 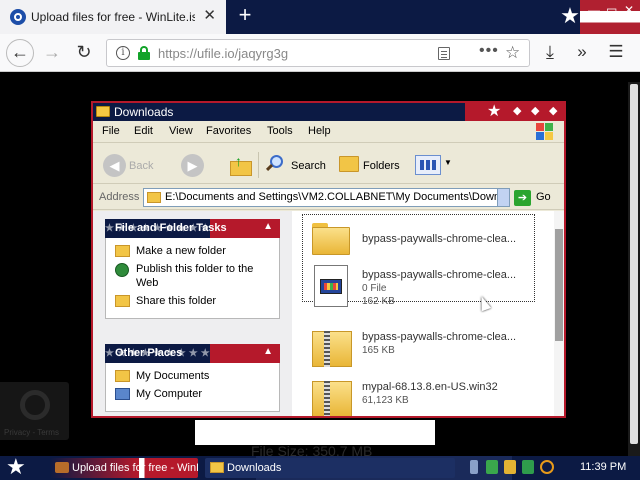 I want to click on globe-icon, so click(x=122, y=270).